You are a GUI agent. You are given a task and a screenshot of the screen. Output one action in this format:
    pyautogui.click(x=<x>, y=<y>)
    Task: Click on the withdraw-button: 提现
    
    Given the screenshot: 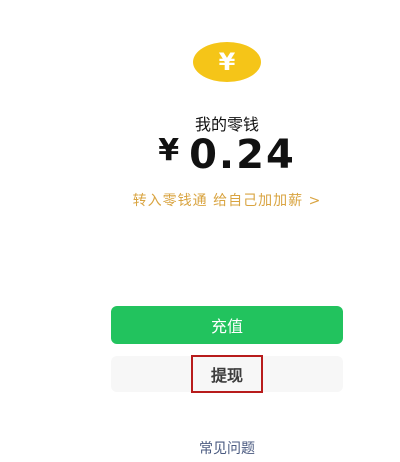 What is the action you would take?
    pyautogui.click(x=227, y=374)
    